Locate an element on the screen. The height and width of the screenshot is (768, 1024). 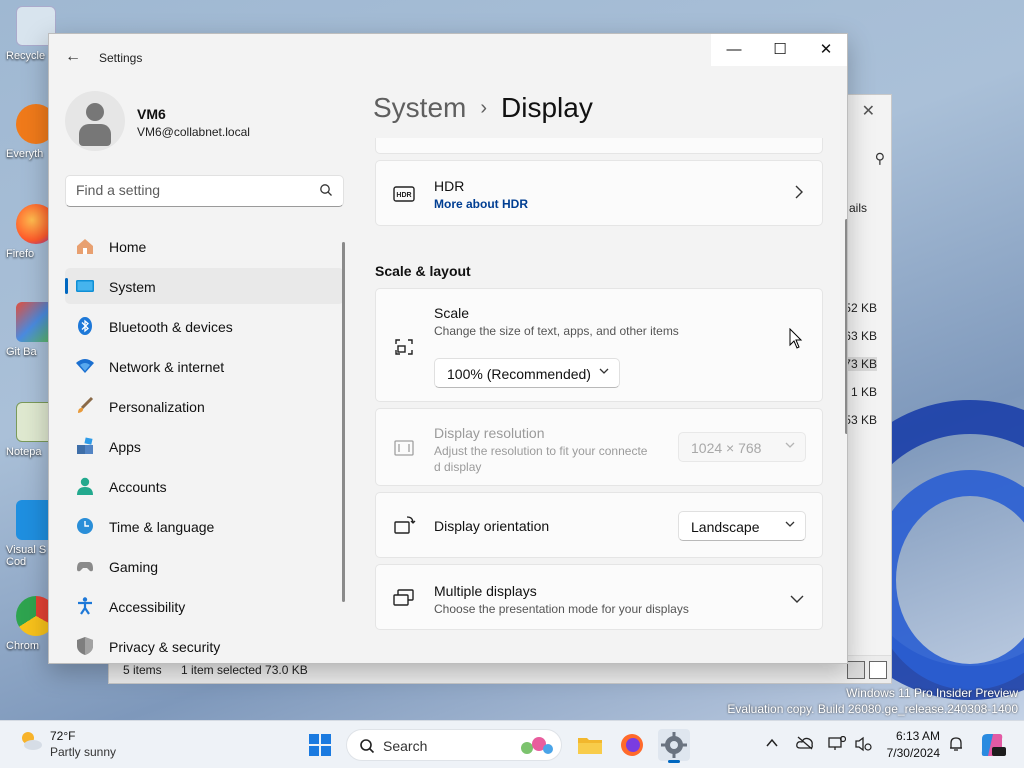
sidebar-item-network: Network & internet is located at coordinates (204, 366).